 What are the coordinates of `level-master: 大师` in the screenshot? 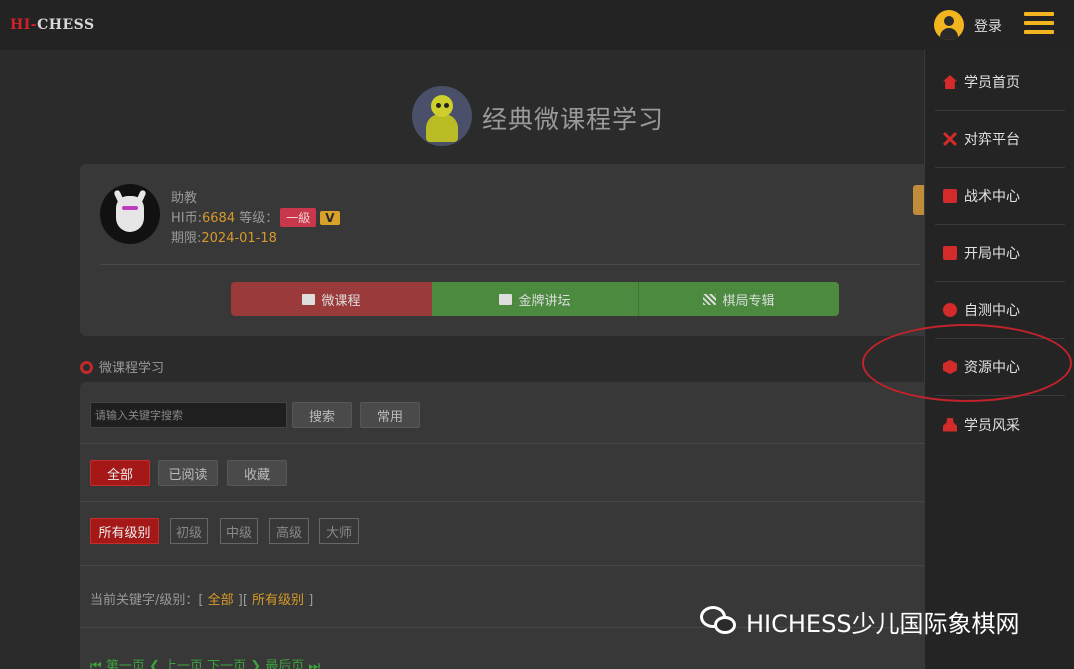 It's located at (339, 531).